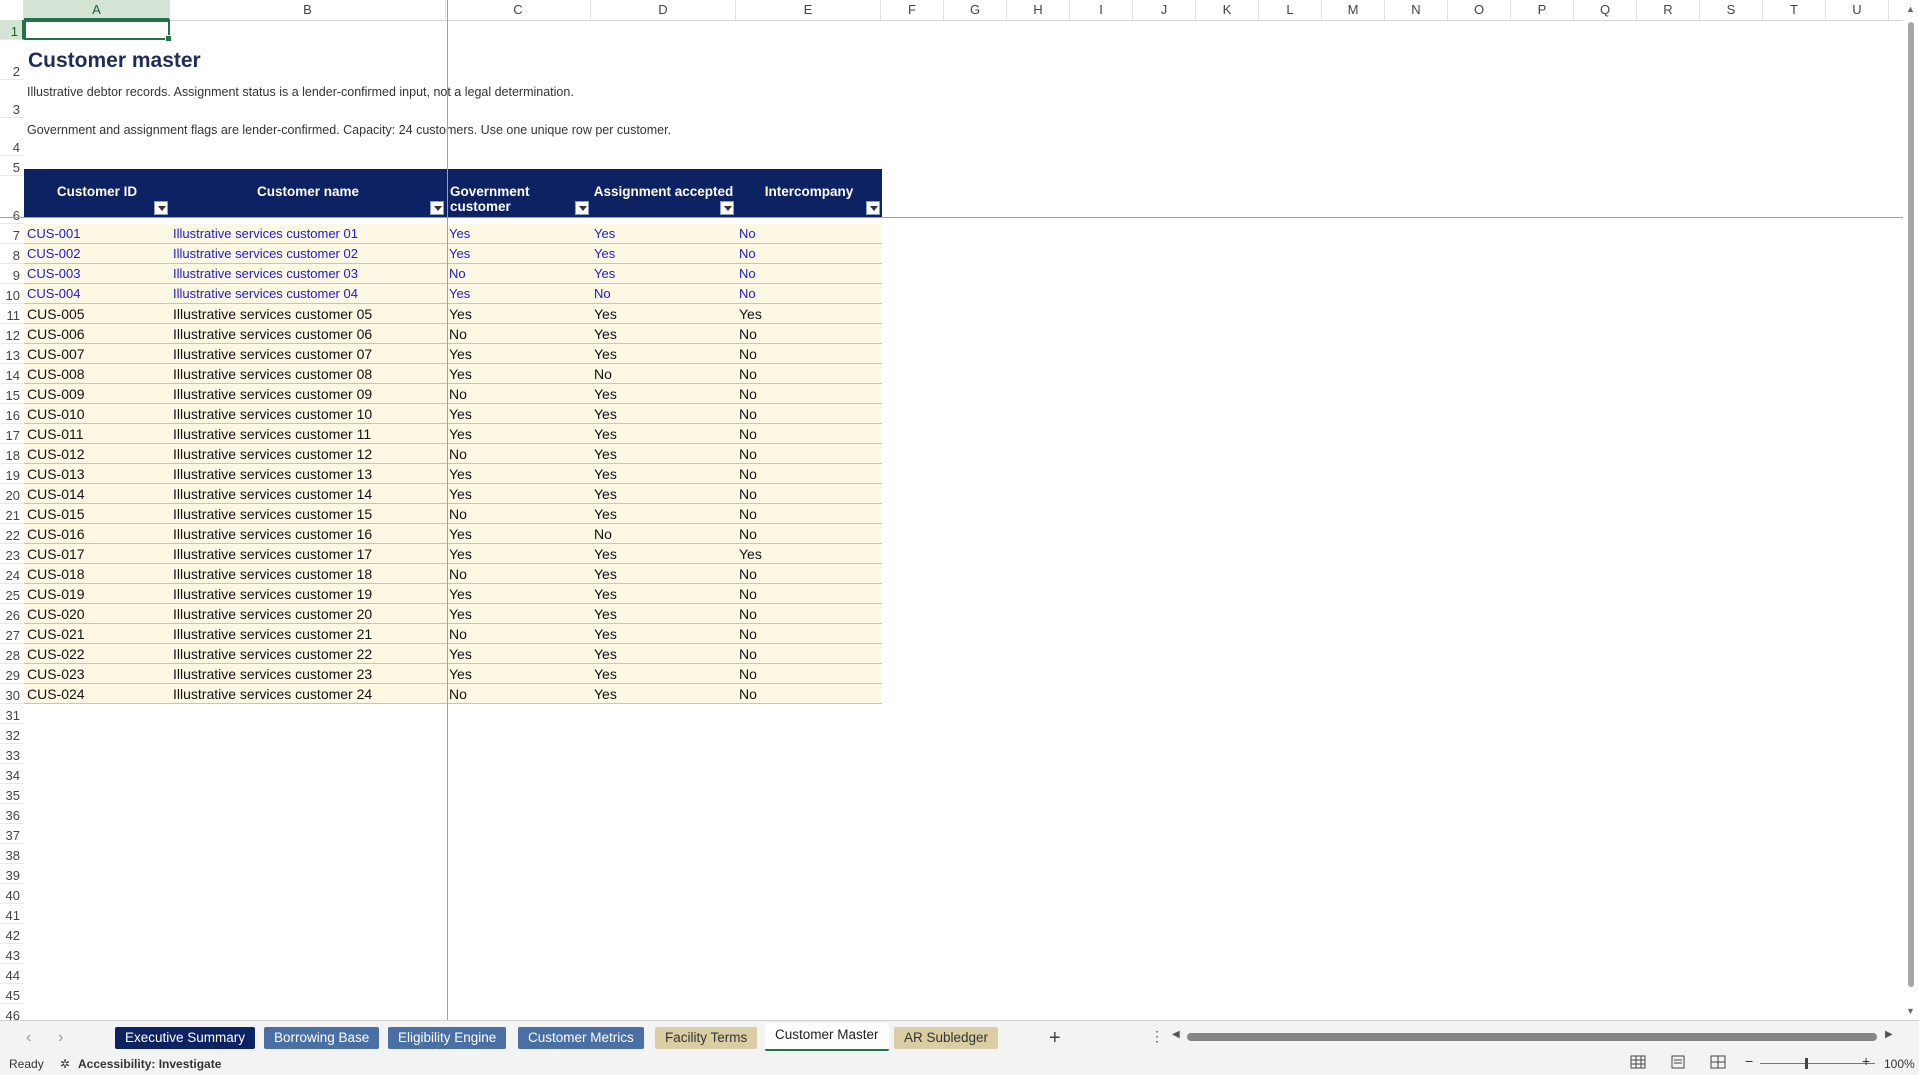  What do you see at coordinates (308, 474) in the screenshot?
I see `table-cell: Illustrative services customer 13` at bounding box center [308, 474].